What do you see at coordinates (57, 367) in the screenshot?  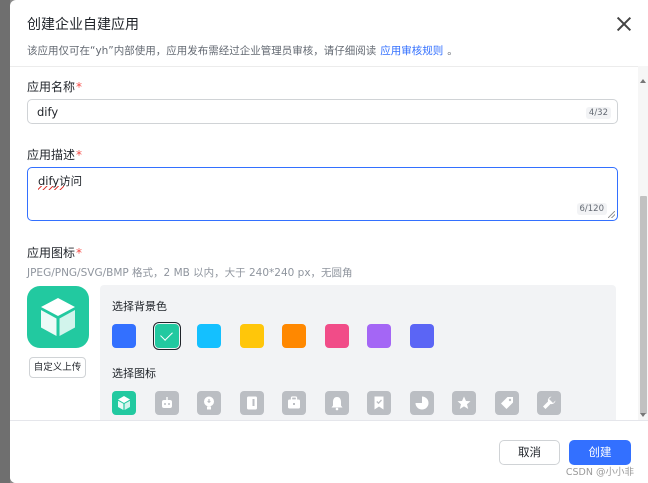 I see `custom-upload-button: 自定义上传` at bounding box center [57, 367].